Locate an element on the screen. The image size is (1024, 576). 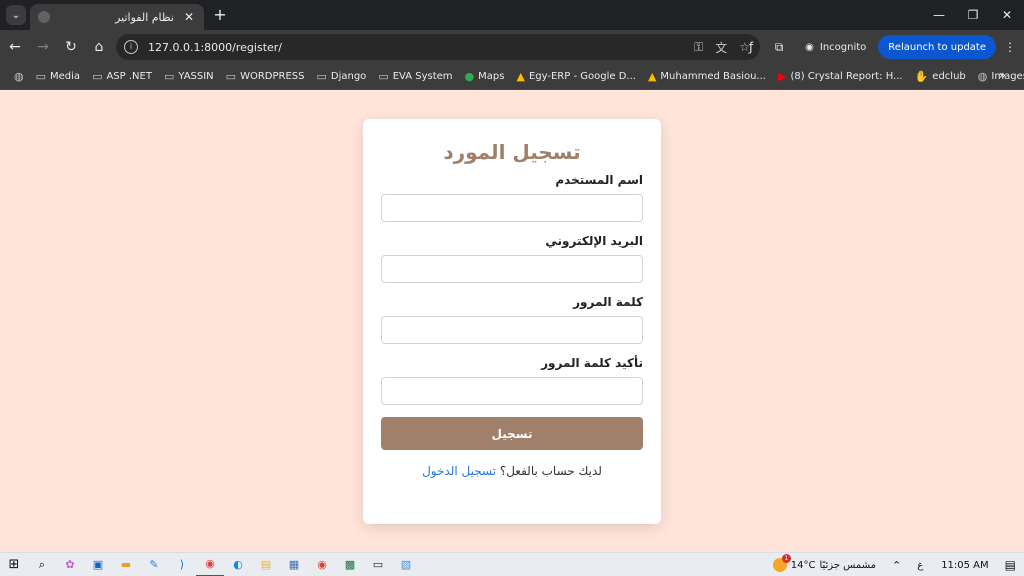
clock-time: 11:05 AM is located at coordinates (959, 565).